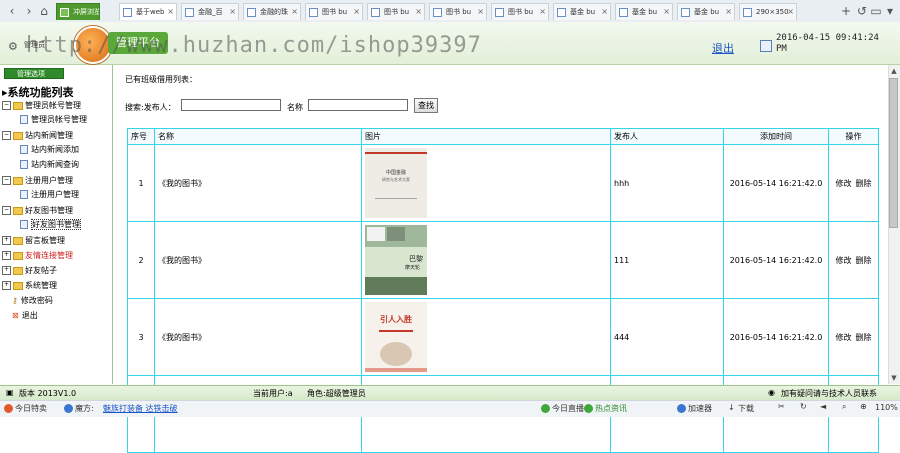 The image size is (900, 453). What do you see at coordinates (38, 92) in the screenshot?
I see `tree-root: ▸系统功能列表` at bounding box center [38, 92].